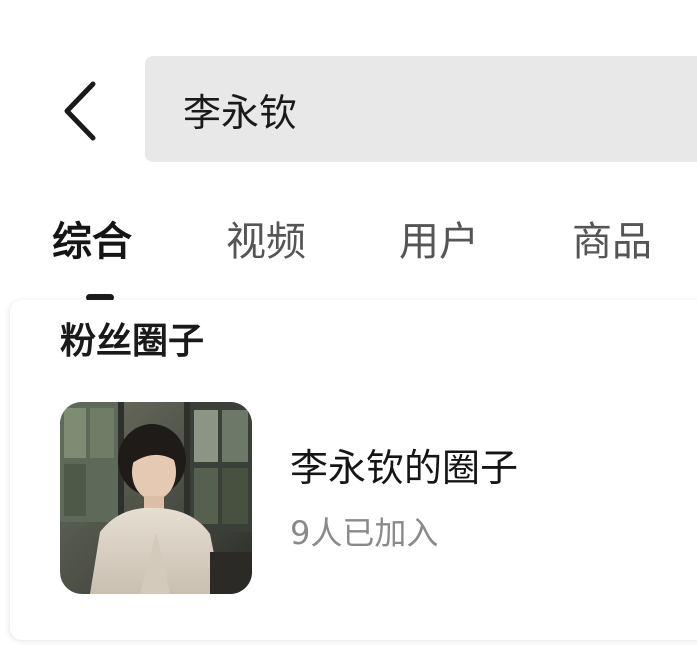 The image size is (697, 645). I want to click on back-button, so click(80, 111).